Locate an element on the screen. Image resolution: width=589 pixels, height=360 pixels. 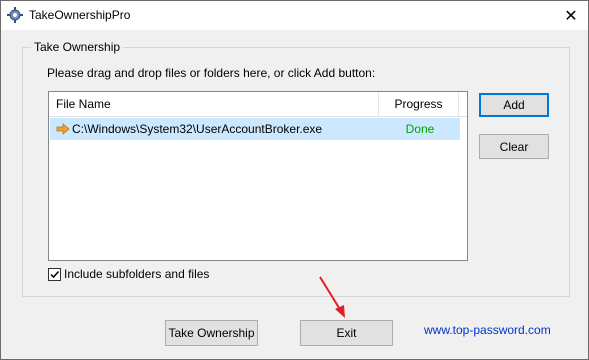
clear-button: Clear is located at coordinates (514, 146).